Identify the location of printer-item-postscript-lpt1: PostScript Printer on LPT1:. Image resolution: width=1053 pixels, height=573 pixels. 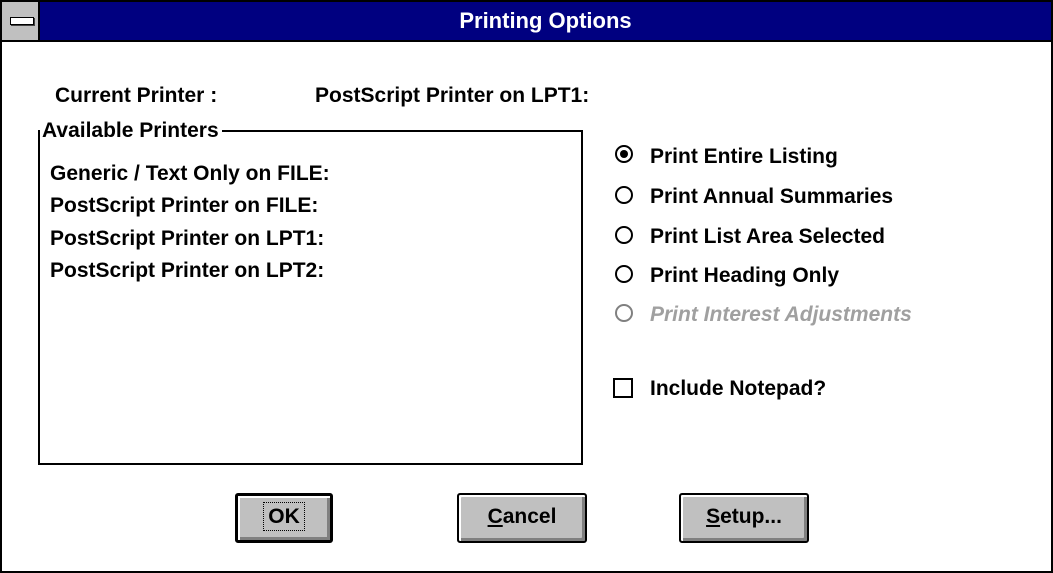
(187, 239).